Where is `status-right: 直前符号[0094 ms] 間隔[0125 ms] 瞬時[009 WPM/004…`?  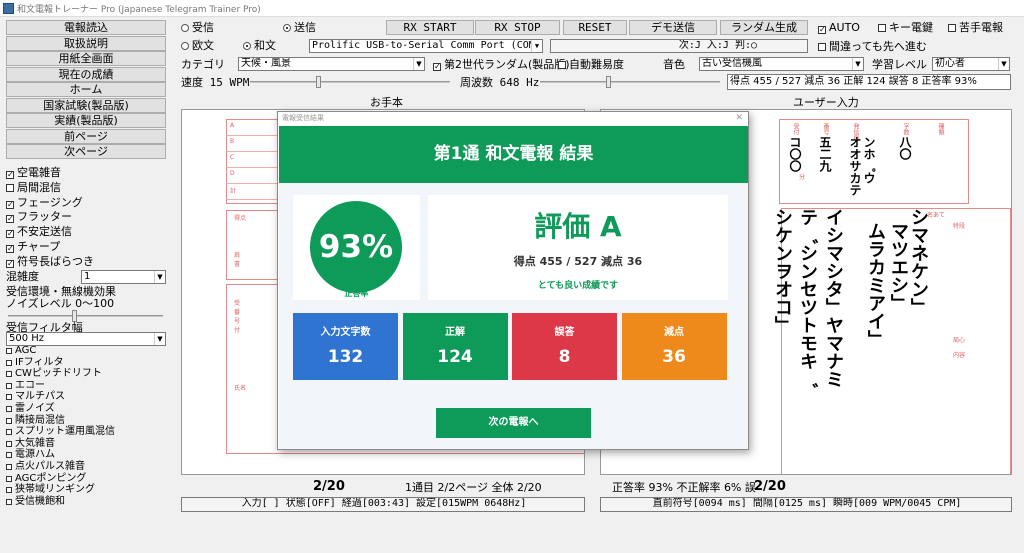 status-right: 直前符号[0094 ms] 間隔[0125 ms] 瞬時[009 WPM/004… is located at coordinates (806, 504).